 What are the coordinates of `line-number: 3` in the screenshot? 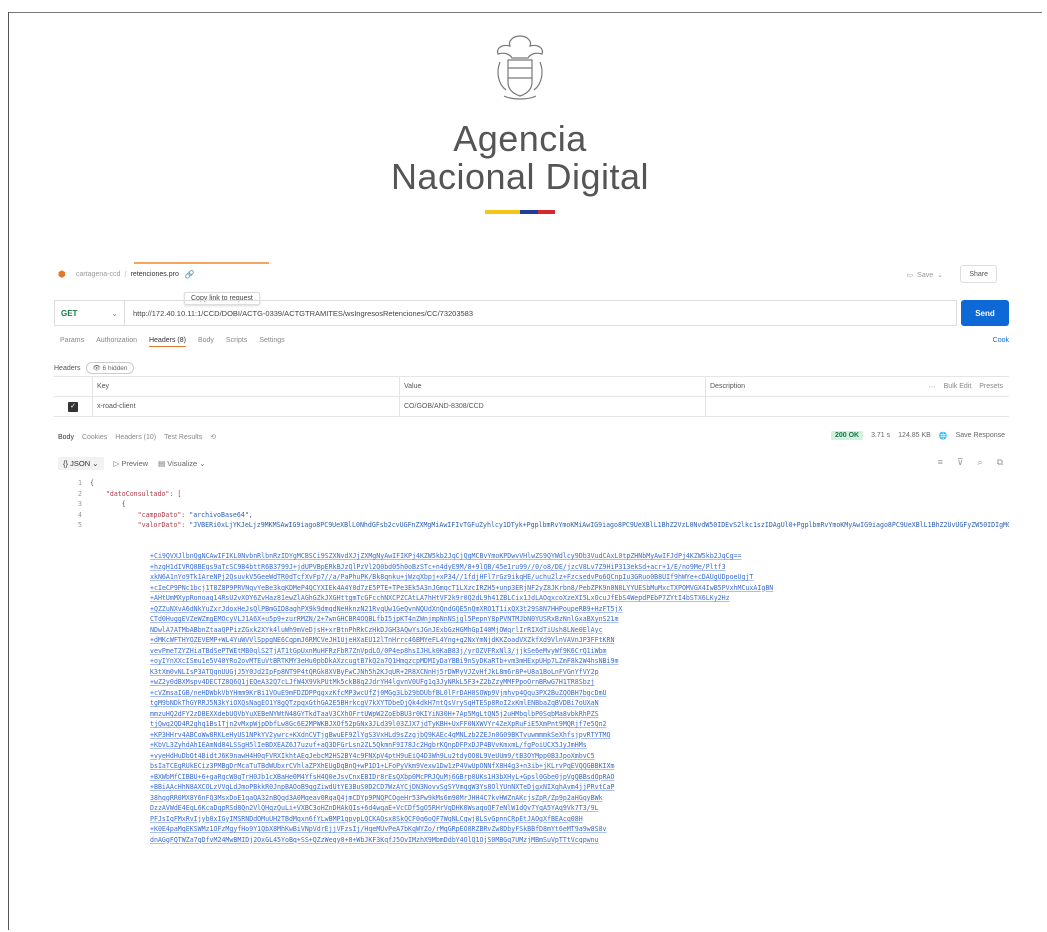 It's located at (80, 504).